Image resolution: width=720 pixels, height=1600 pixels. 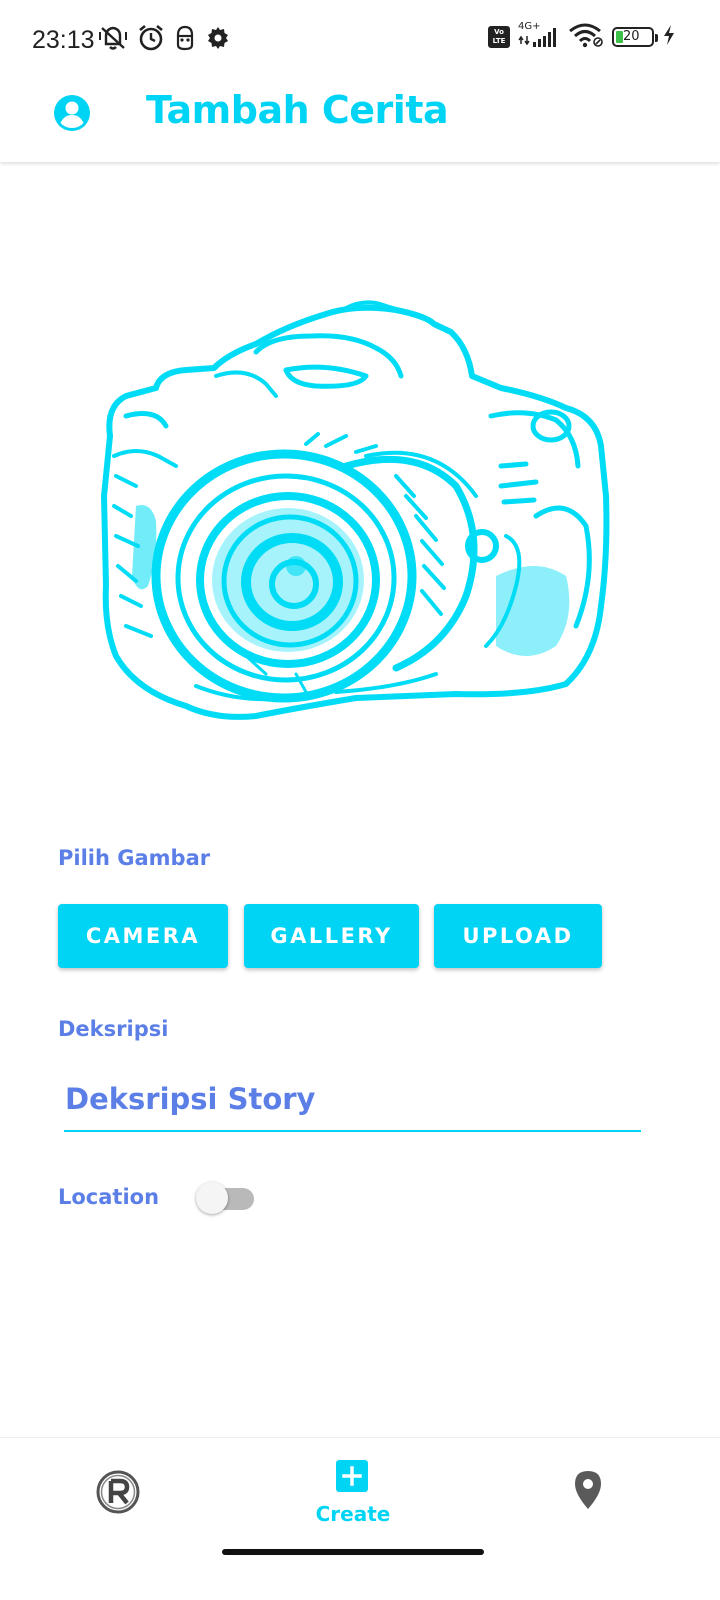 What do you see at coordinates (353, 1498) in the screenshot?
I see `nav-create: Create` at bounding box center [353, 1498].